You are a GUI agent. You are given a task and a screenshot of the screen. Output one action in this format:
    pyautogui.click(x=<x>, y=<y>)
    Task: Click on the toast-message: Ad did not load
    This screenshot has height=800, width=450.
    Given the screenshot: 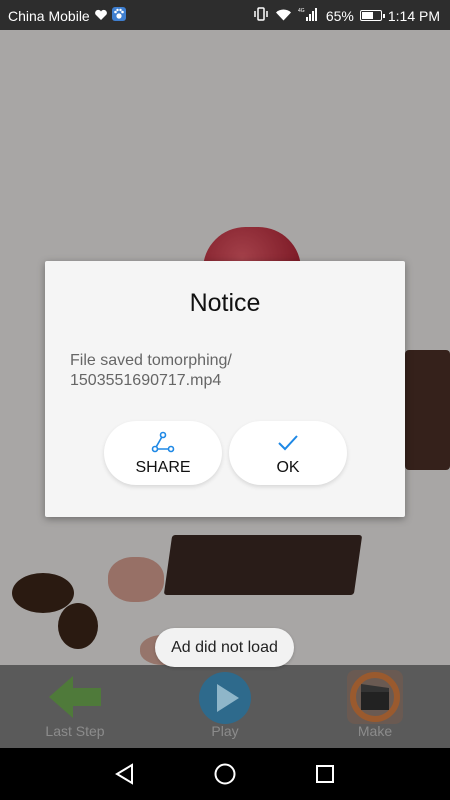 What is the action you would take?
    pyautogui.click(x=224, y=647)
    